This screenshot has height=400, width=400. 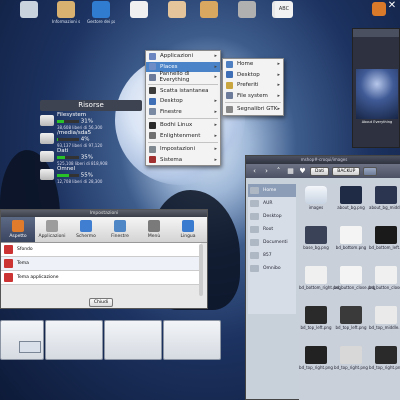 What do you see at coordinates (101, 250) in the screenshot?
I see `settings-row: Sfondo` at bounding box center [101, 250].